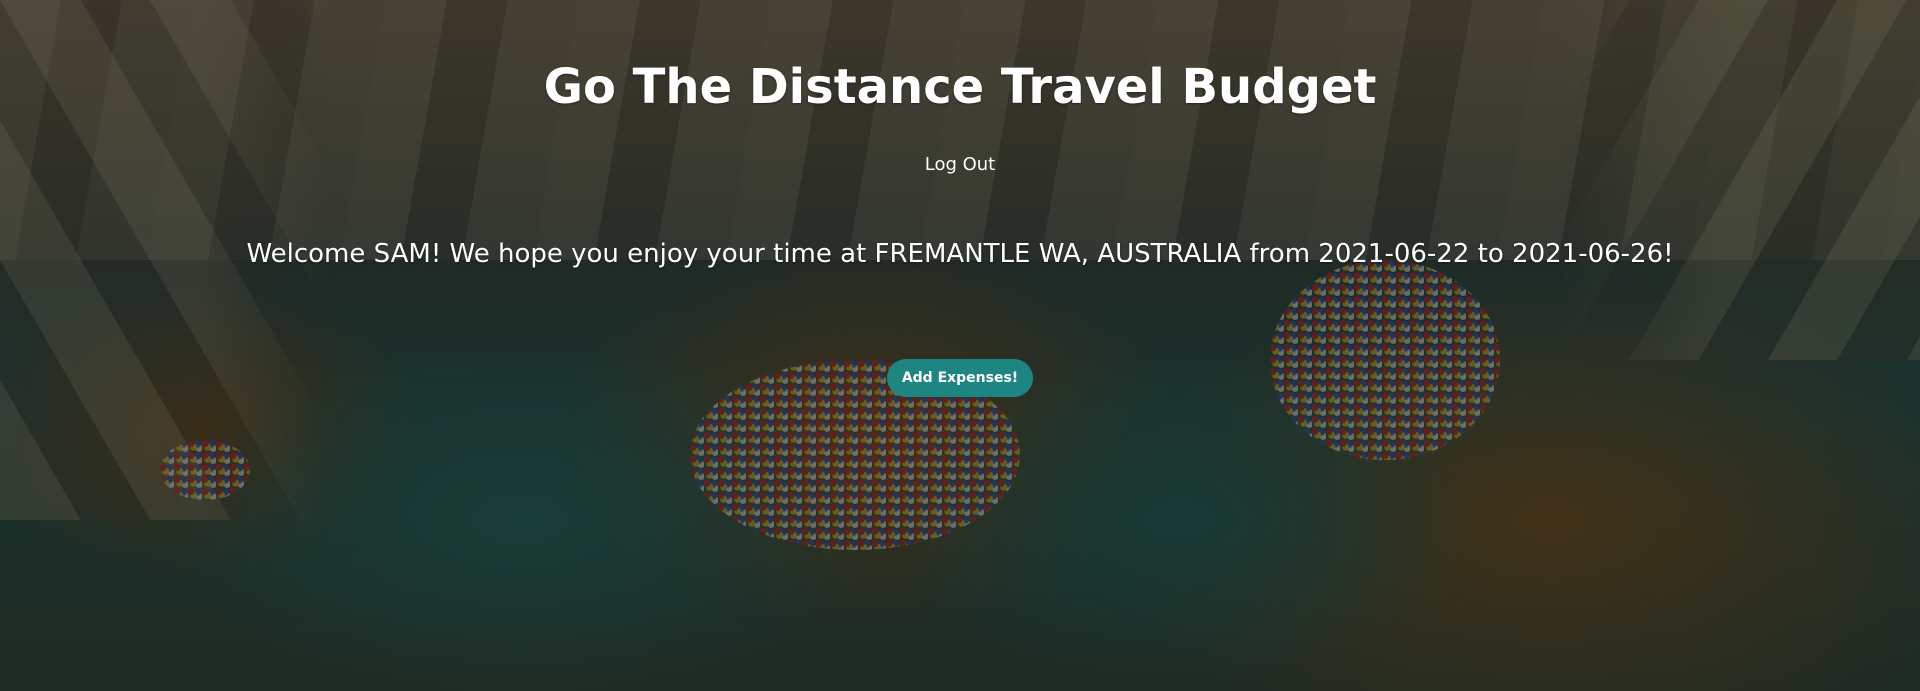  I want to click on page-title: Go The Distance Travel Budget, so click(960, 87).